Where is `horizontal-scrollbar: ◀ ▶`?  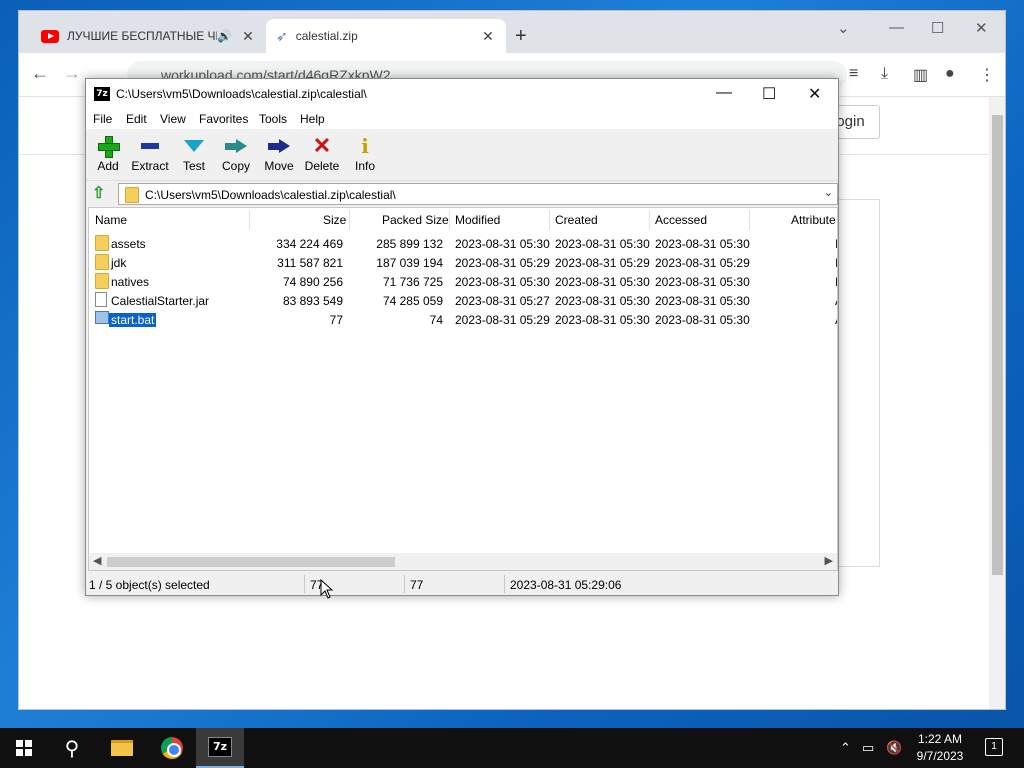 horizontal-scrollbar: ◀ ▶ is located at coordinates (463, 561).